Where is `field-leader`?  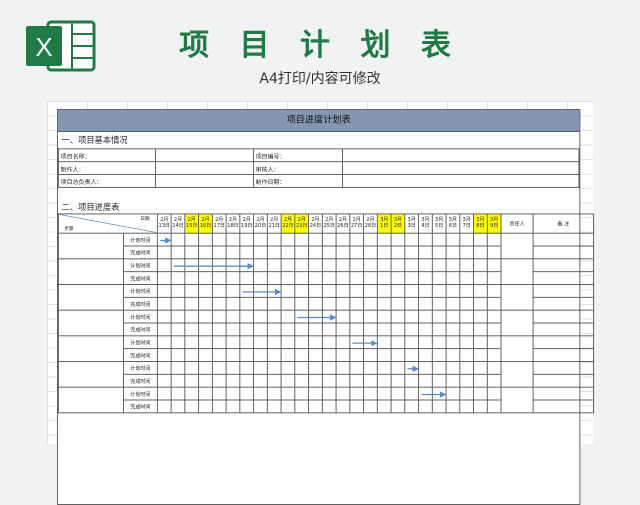 field-leader is located at coordinates (204, 181).